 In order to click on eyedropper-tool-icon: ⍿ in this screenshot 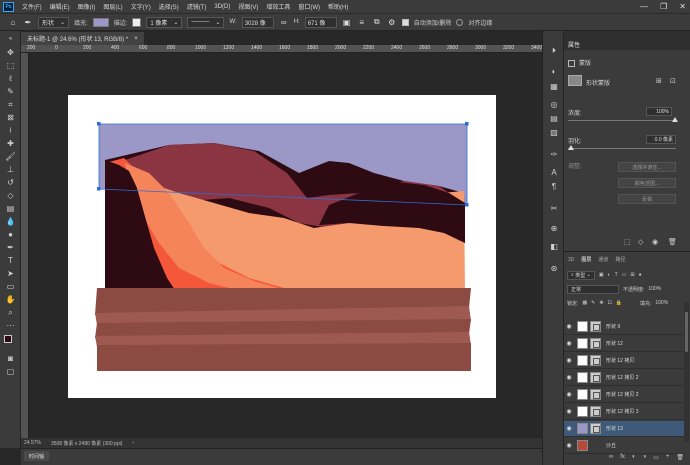, I will do `click(10, 130)`.